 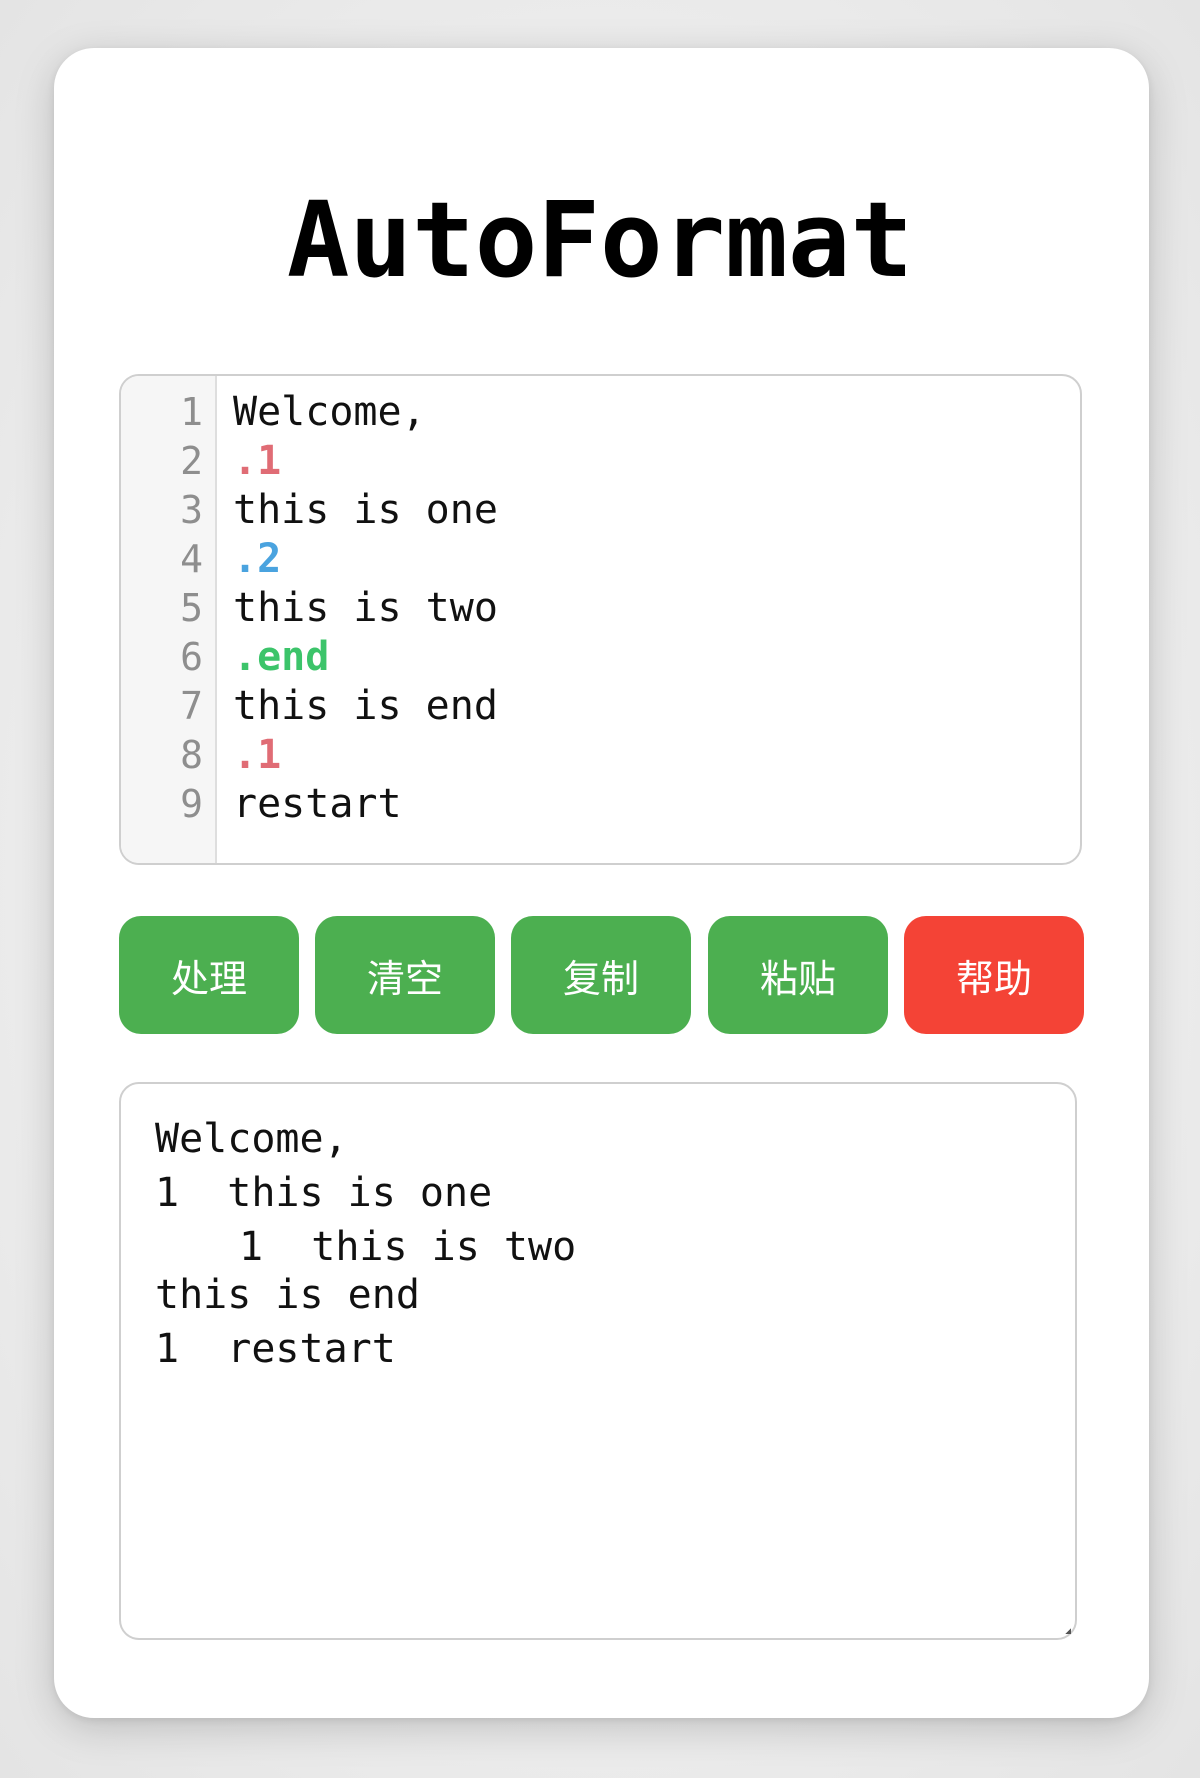 I want to click on line-number: 6, so click(x=191, y=657).